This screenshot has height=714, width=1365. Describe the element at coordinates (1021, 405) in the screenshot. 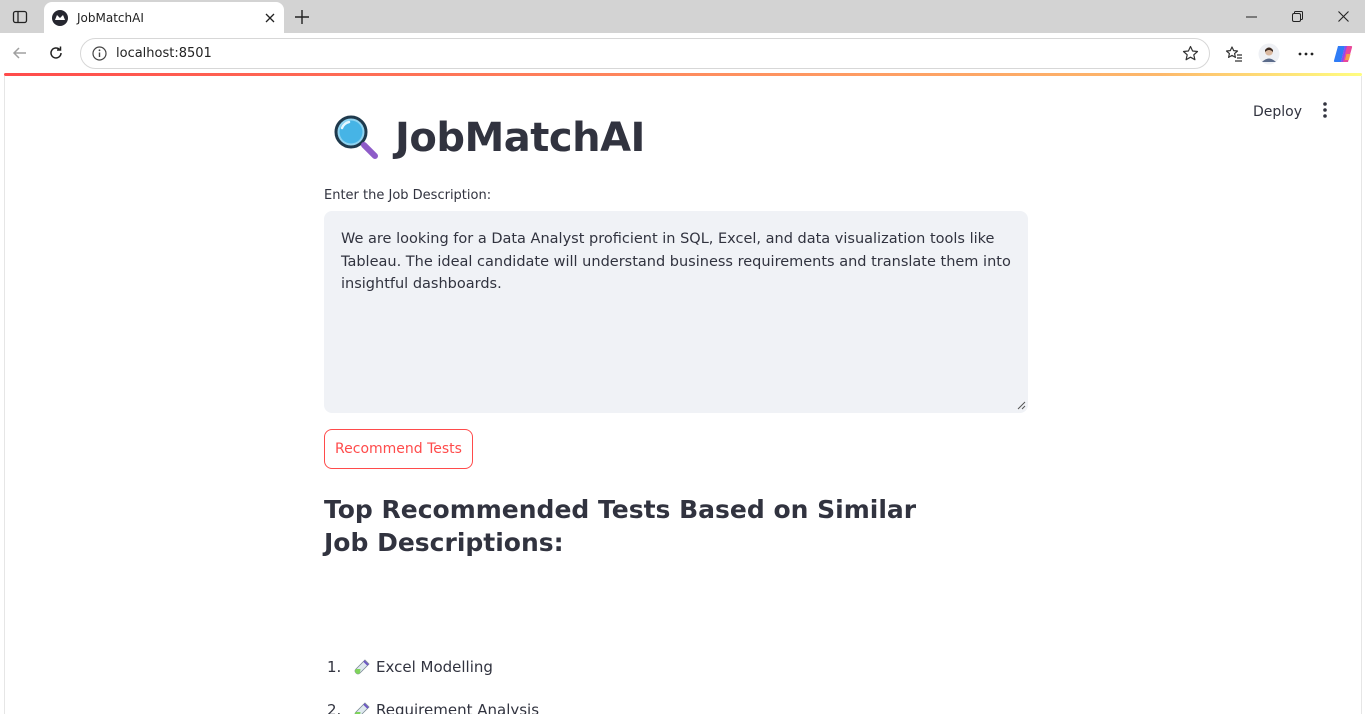

I see `resize-handle-icon` at that location.